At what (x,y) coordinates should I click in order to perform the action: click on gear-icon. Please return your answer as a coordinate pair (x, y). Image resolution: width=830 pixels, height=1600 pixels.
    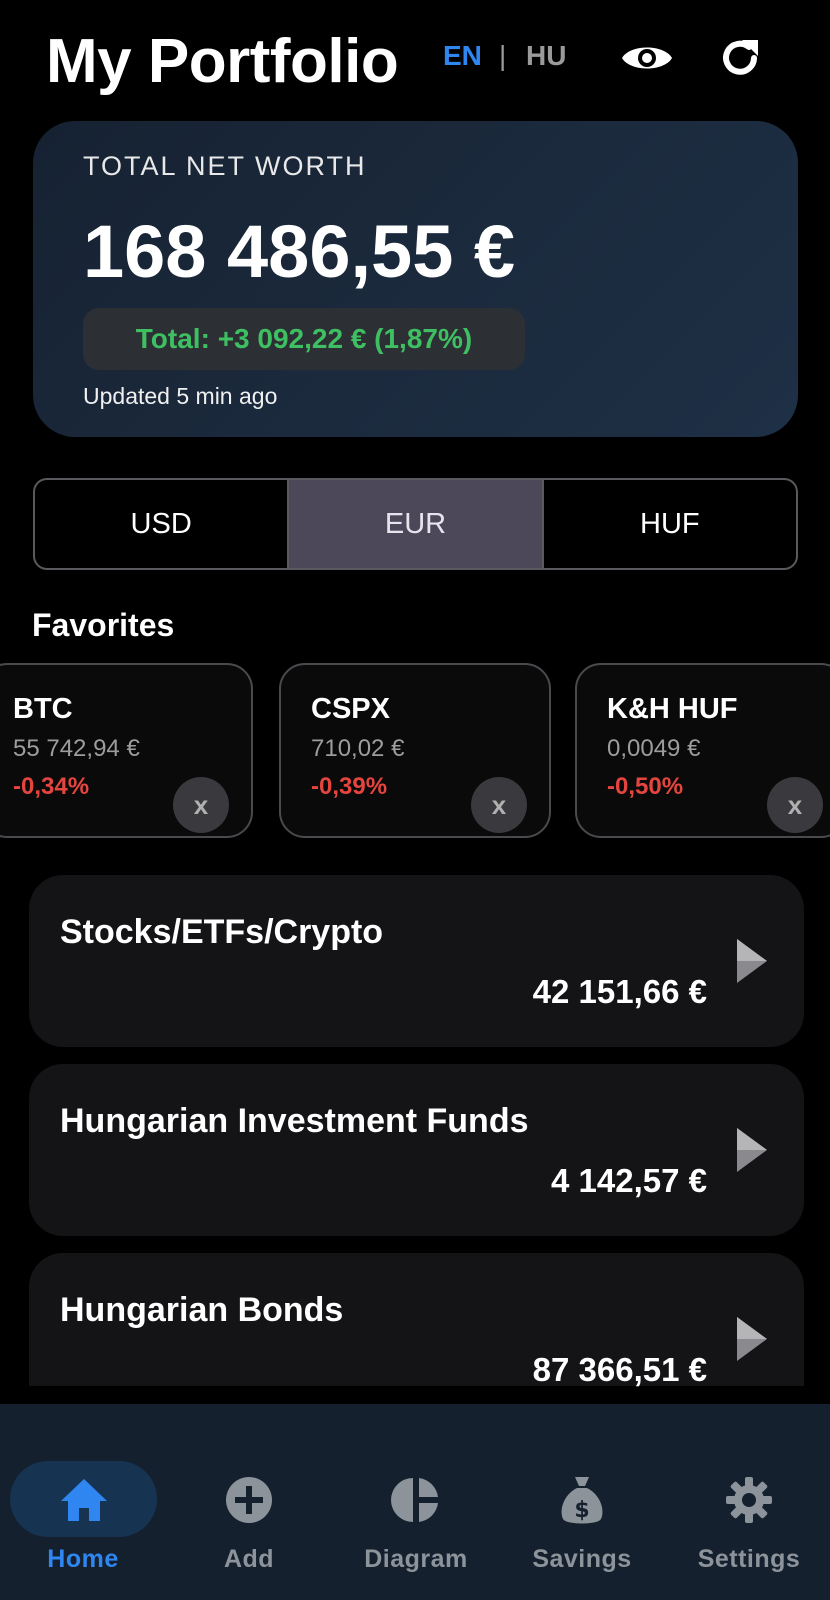
    Looking at the image, I should click on (749, 1500).